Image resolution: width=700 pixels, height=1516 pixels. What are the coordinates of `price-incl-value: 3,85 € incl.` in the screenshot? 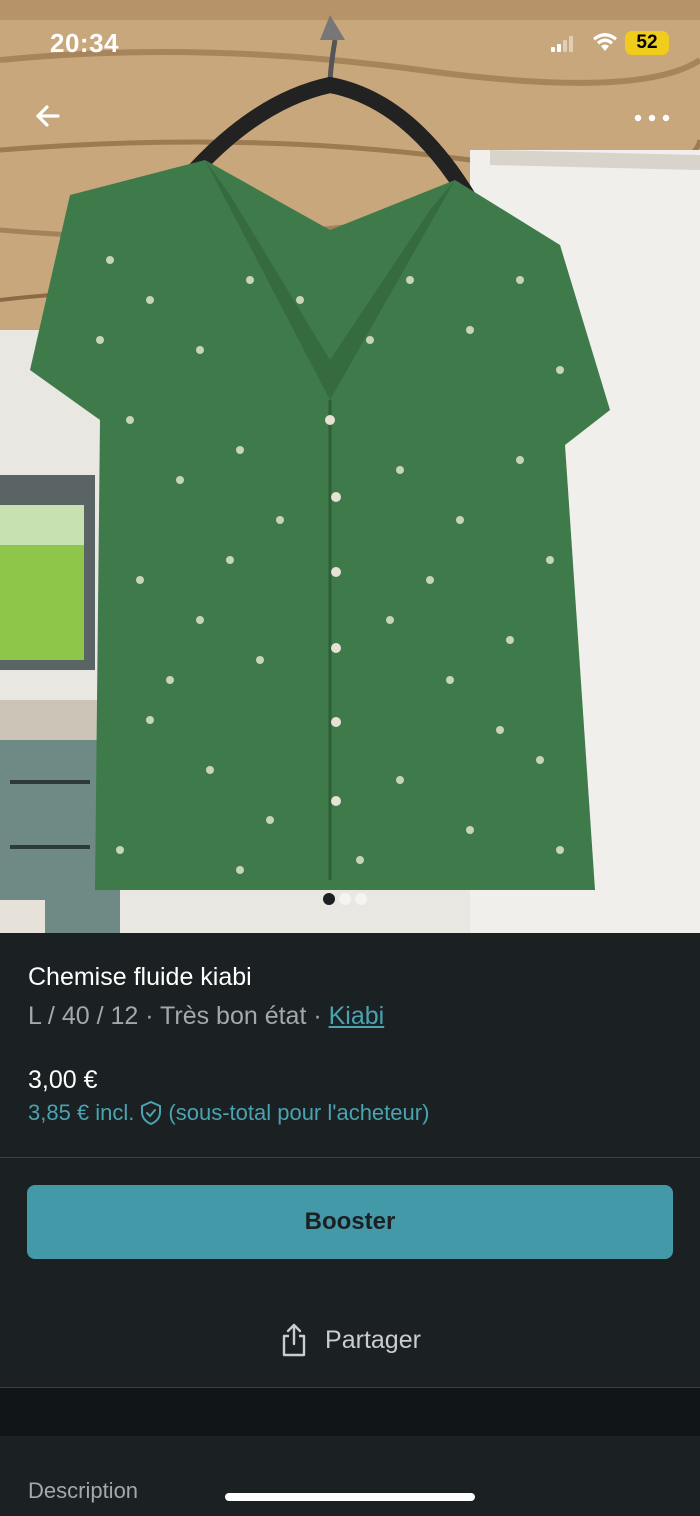 It's located at (81, 1112).